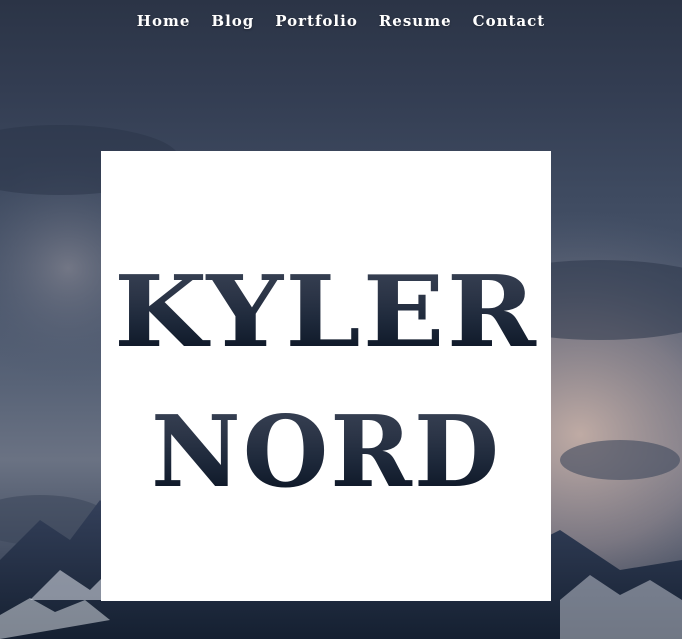 Image resolution: width=682 pixels, height=639 pixels. What do you see at coordinates (326, 452) in the screenshot?
I see `name-line-2: NORD` at bounding box center [326, 452].